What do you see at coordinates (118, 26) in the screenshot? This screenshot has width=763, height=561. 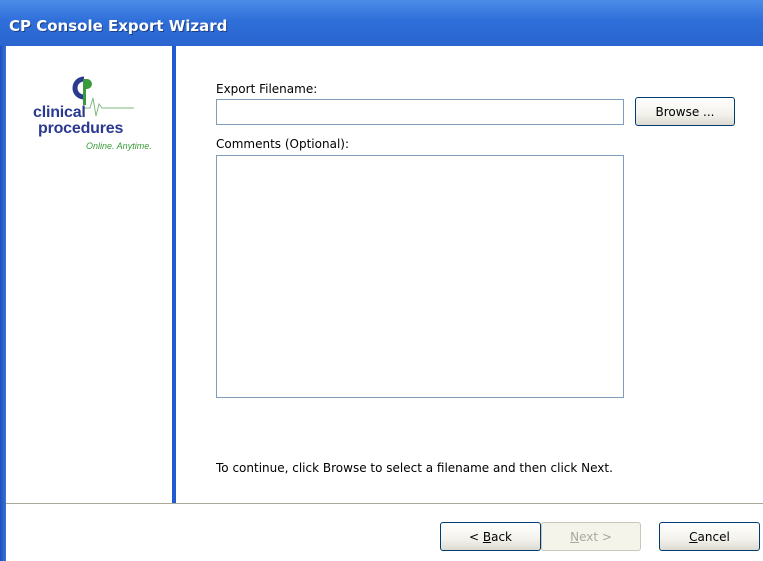 I see `window-title: CP Console Export Wizard` at bounding box center [118, 26].